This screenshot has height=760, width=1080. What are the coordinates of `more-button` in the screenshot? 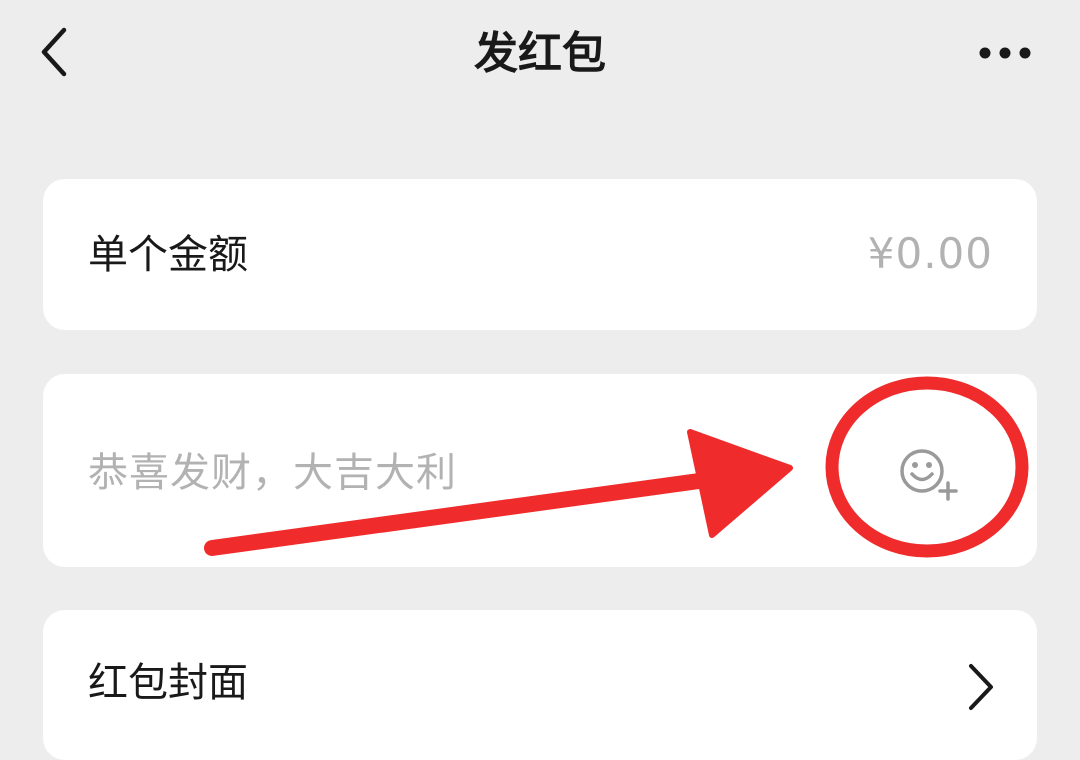 It's located at (1005, 53).